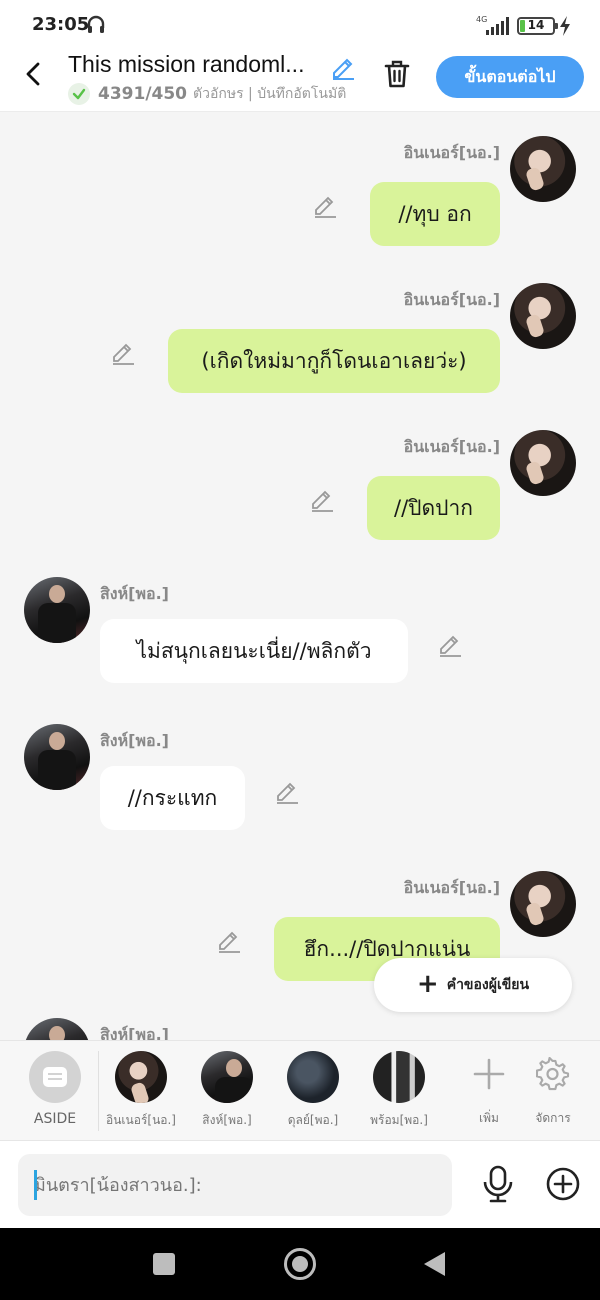  I want to click on character-count: 4391/450, so click(143, 94).